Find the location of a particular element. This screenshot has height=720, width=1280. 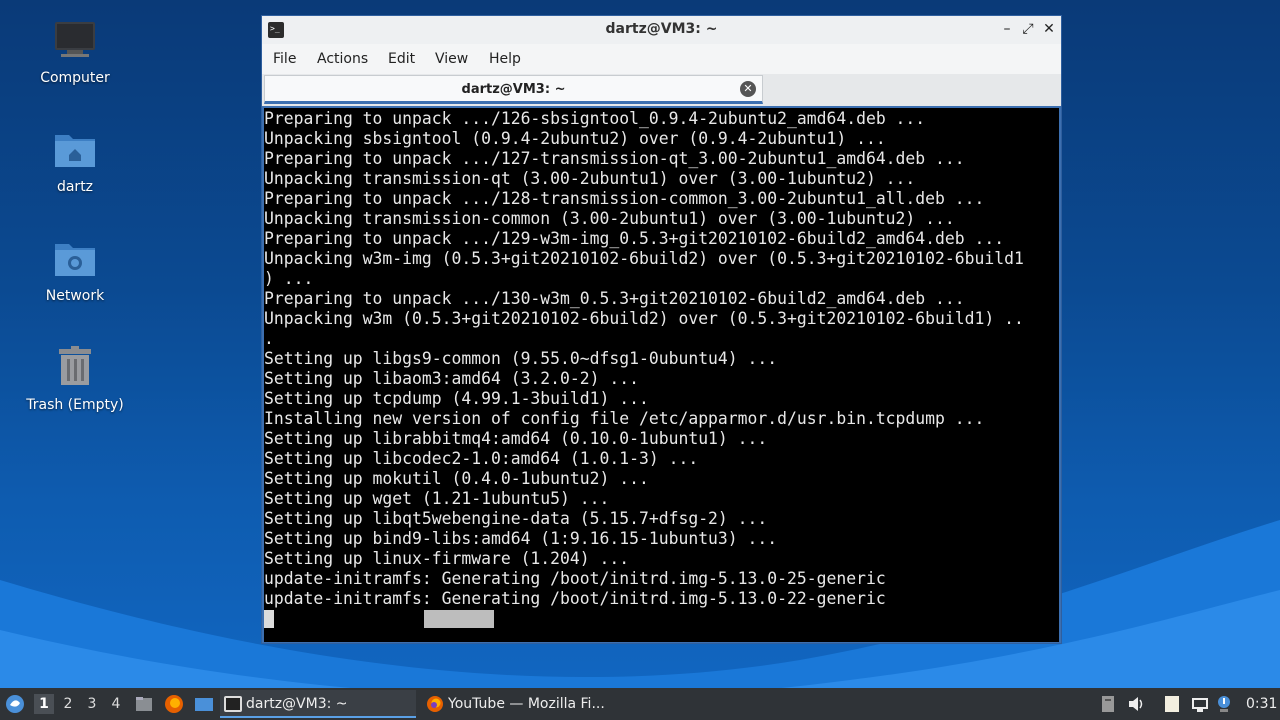

workspace-4: 4 is located at coordinates (116, 704).